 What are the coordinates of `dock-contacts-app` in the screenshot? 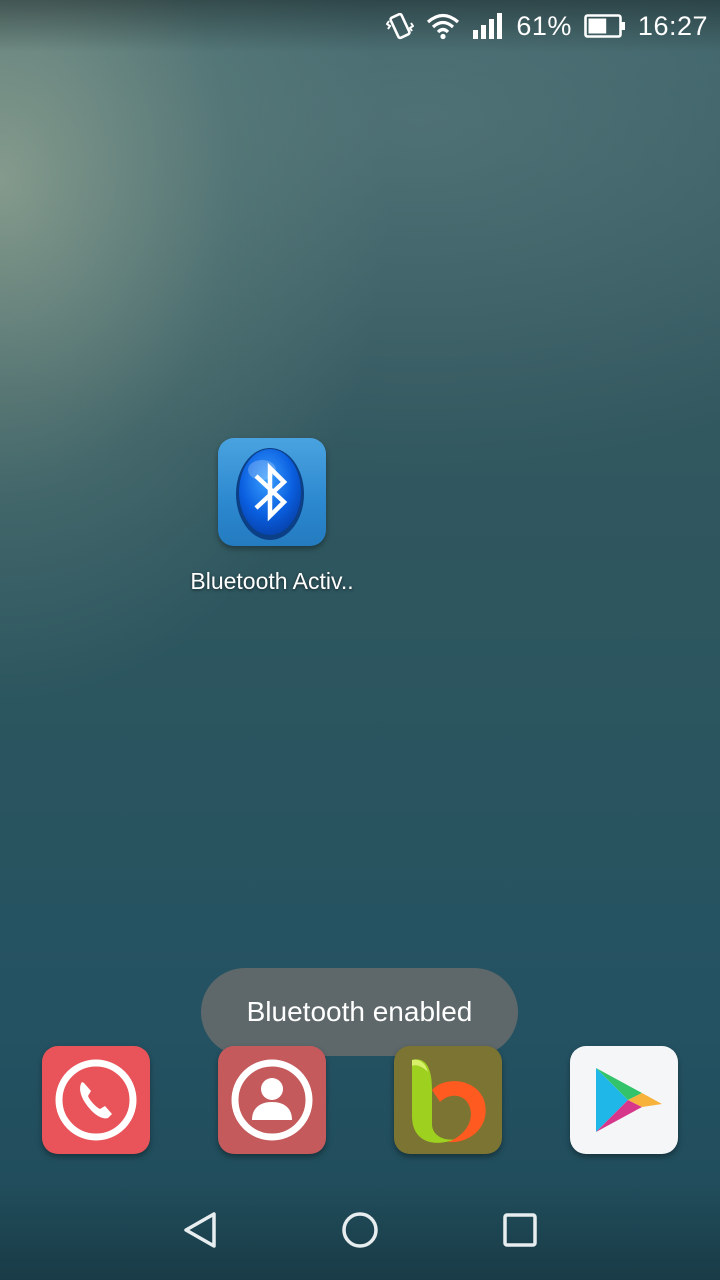 It's located at (272, 1100).